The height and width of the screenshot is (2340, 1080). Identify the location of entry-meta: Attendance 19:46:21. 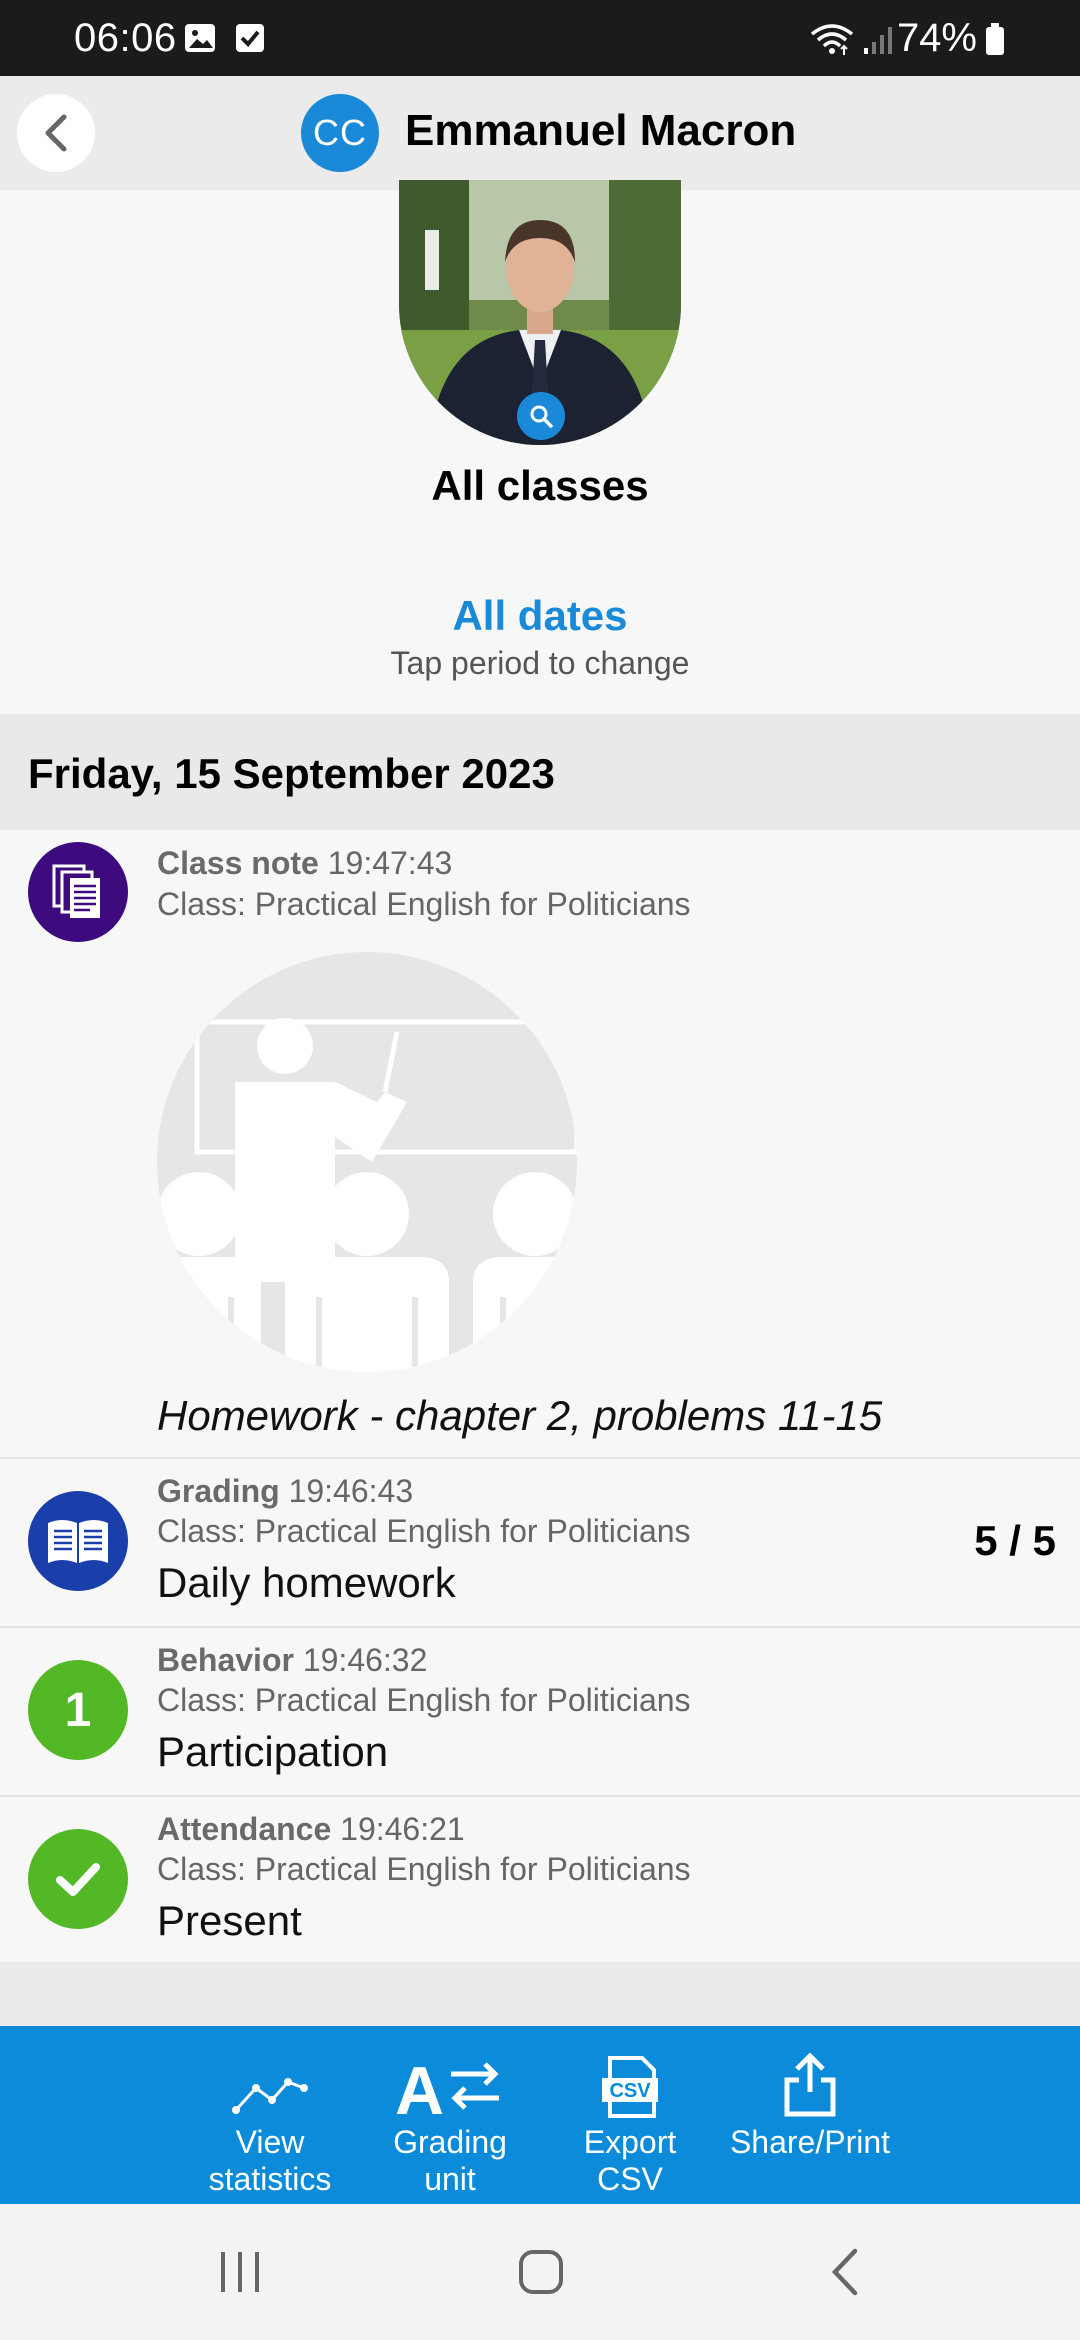
(311, 1829).